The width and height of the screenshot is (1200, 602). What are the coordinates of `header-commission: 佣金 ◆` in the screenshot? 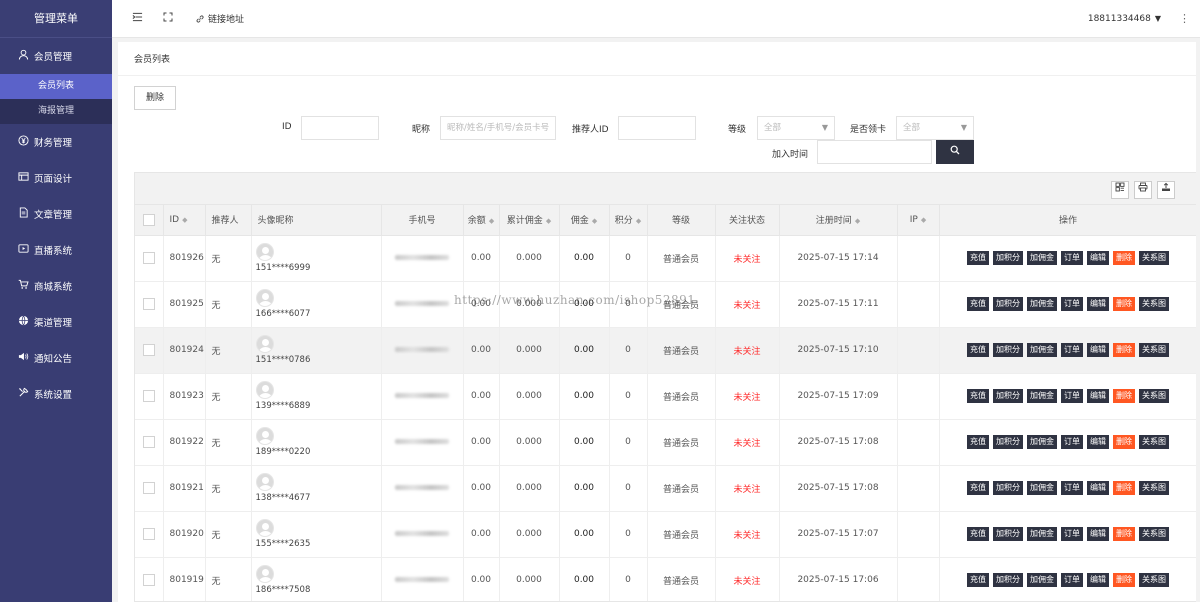 It's located at (584, 220).